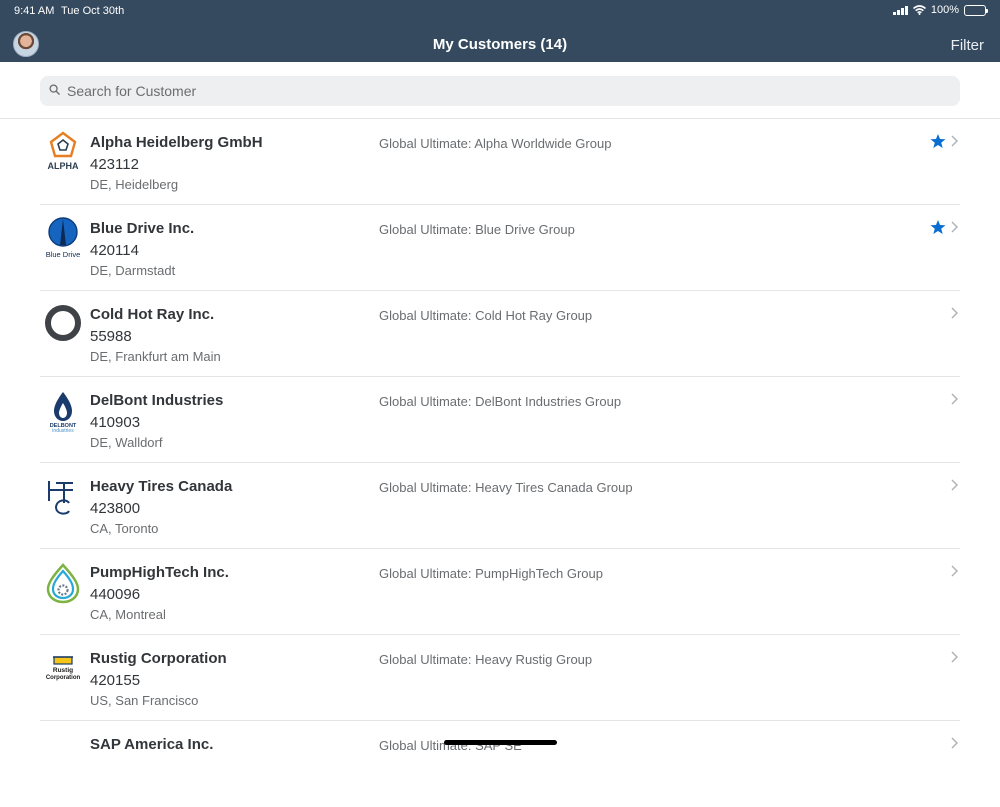  What do you see at coordinates (114, 164) in the screenshot?
I see `customer-id: 423112` at bounding box center [114, 164].